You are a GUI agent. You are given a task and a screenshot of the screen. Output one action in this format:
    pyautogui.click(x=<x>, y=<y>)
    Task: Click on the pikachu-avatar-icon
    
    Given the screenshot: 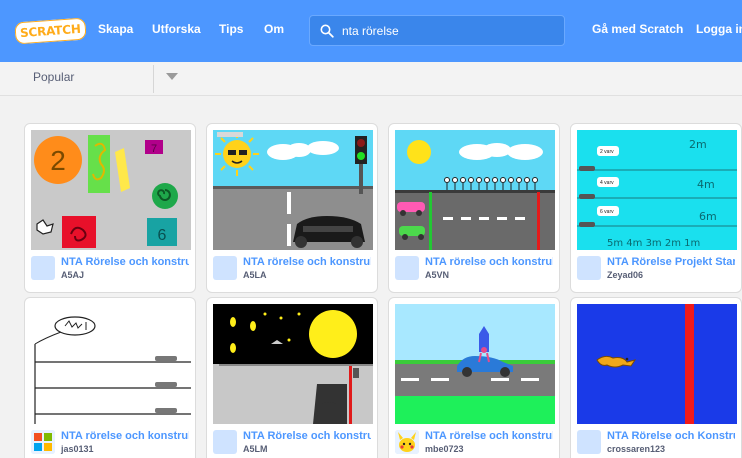 What is the action you would take?
    pyautogui.click(x=407, y=442)
    